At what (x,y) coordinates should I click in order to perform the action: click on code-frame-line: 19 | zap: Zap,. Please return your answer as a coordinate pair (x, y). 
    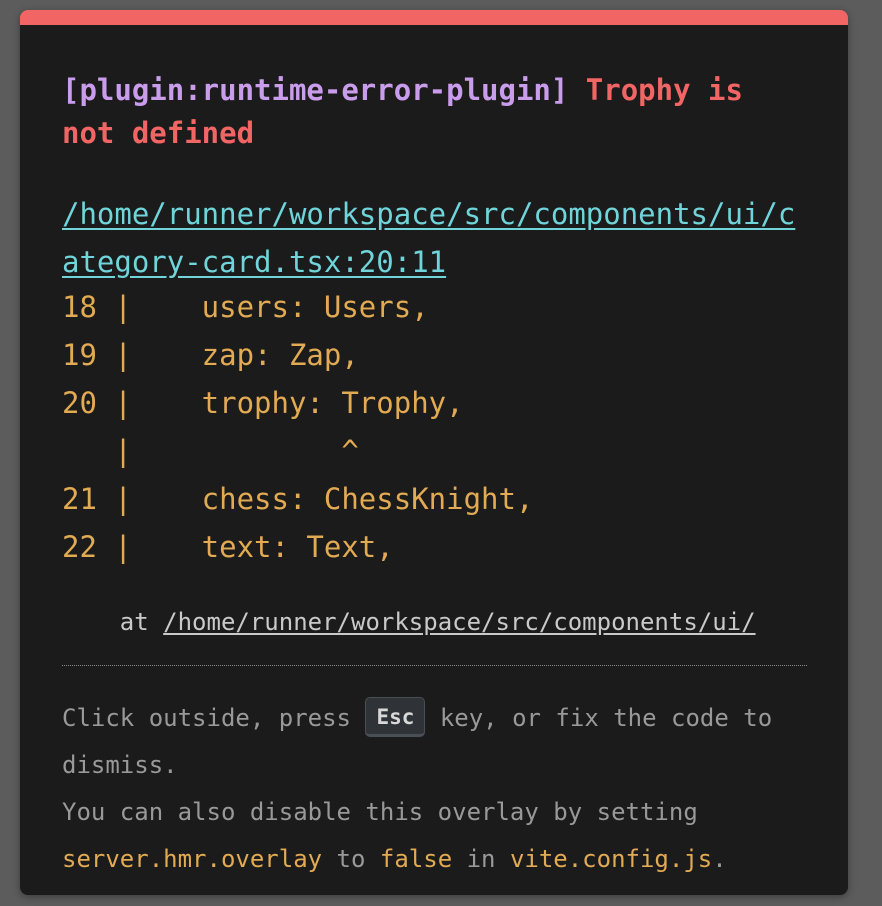
    Looking at the image, I should click on (210, 355).